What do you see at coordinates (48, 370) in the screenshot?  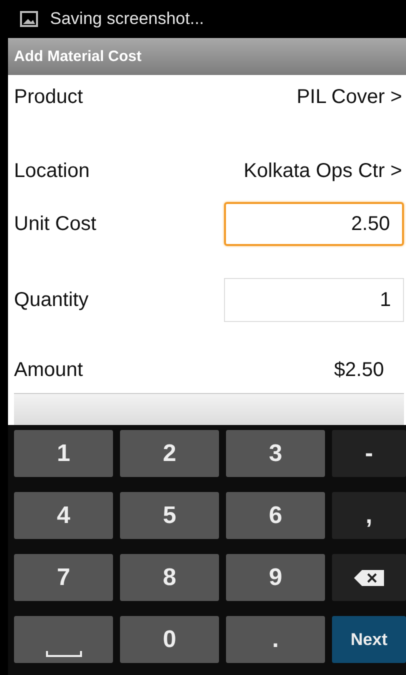 I see `field-label: Amount` at bounding box center [48, 370].